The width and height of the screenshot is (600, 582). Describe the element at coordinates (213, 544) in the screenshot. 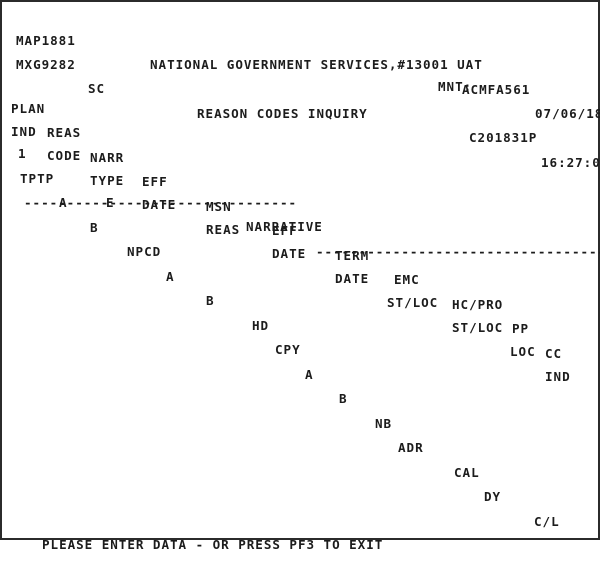

I see `status-message: PLEASE ENTER DATA - OR PRESS PF3 TO EXIT` at that location.